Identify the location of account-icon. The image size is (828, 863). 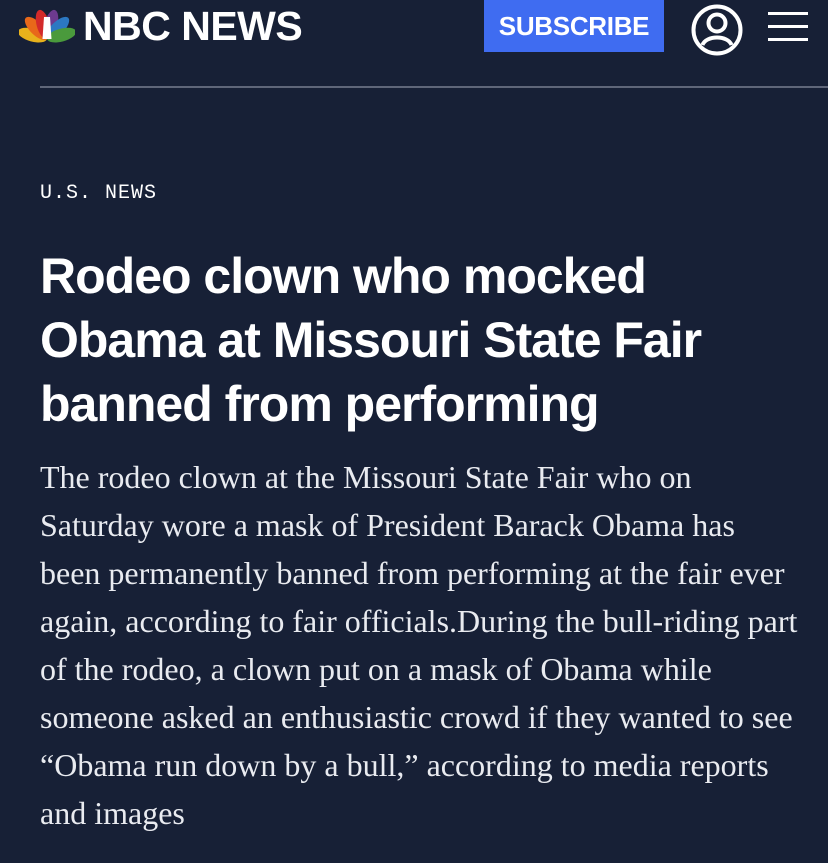
(717, 30).